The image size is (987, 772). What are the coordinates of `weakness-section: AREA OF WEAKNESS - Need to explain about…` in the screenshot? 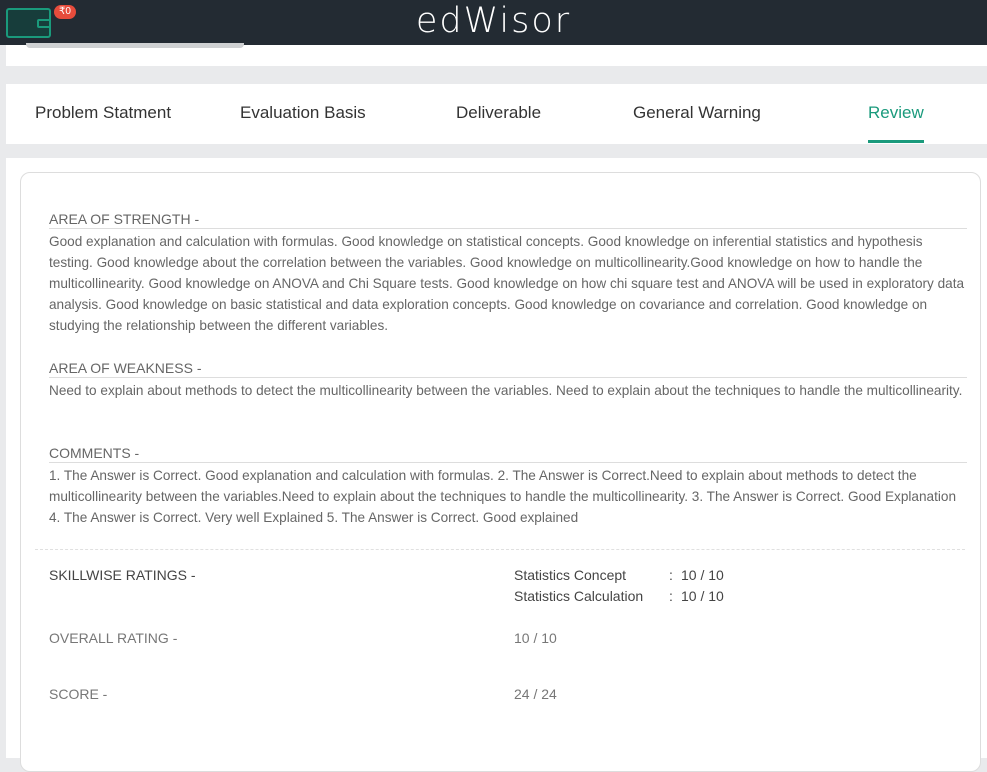 It's located at (508, 379).